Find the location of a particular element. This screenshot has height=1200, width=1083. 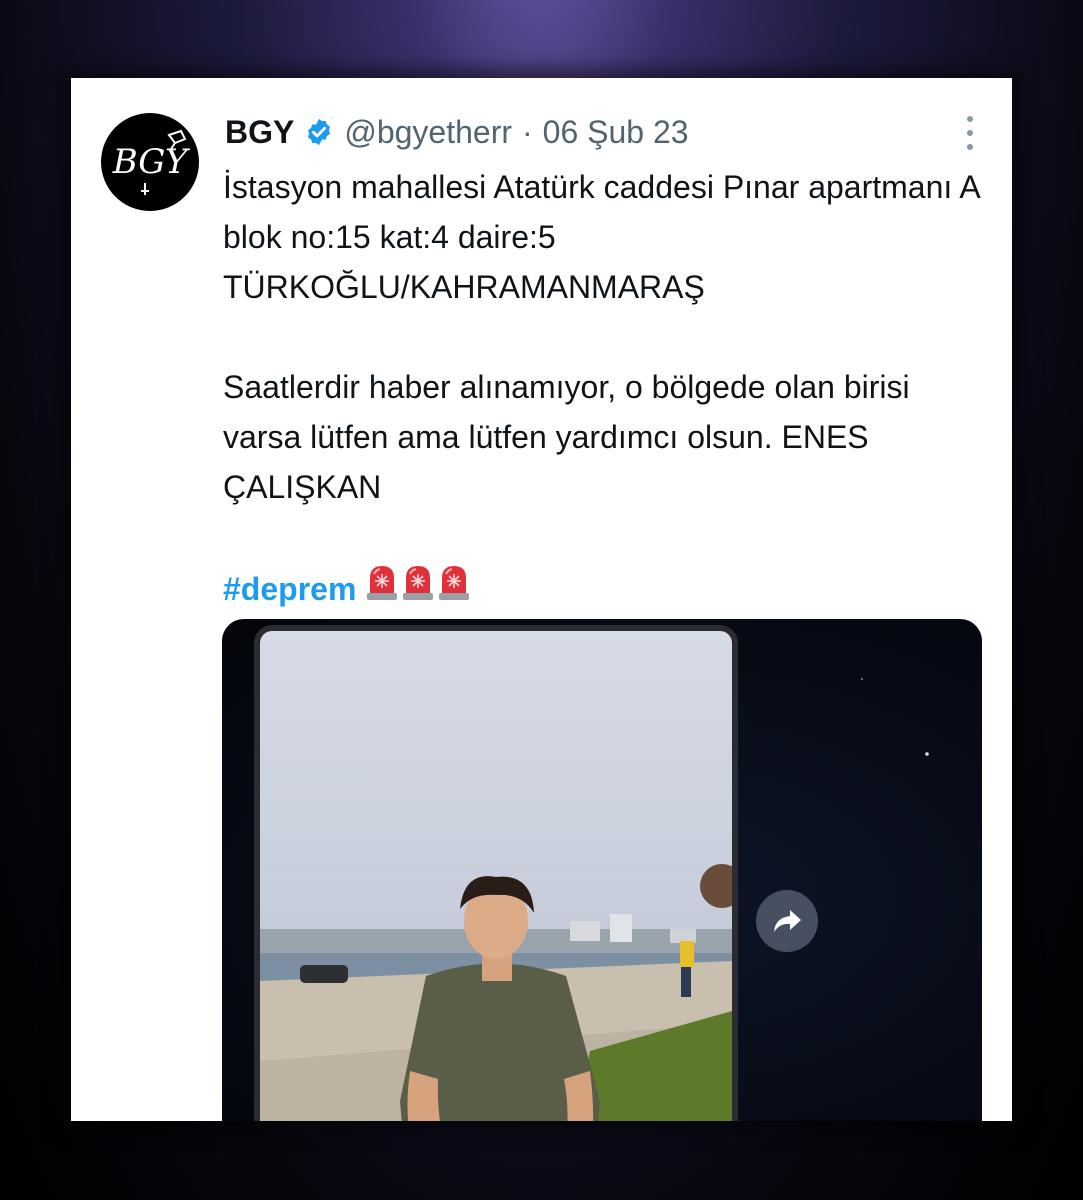

tweet-header: BGY @bgyetherr · 06 Şub 23 is located at coordinates (598, 132).